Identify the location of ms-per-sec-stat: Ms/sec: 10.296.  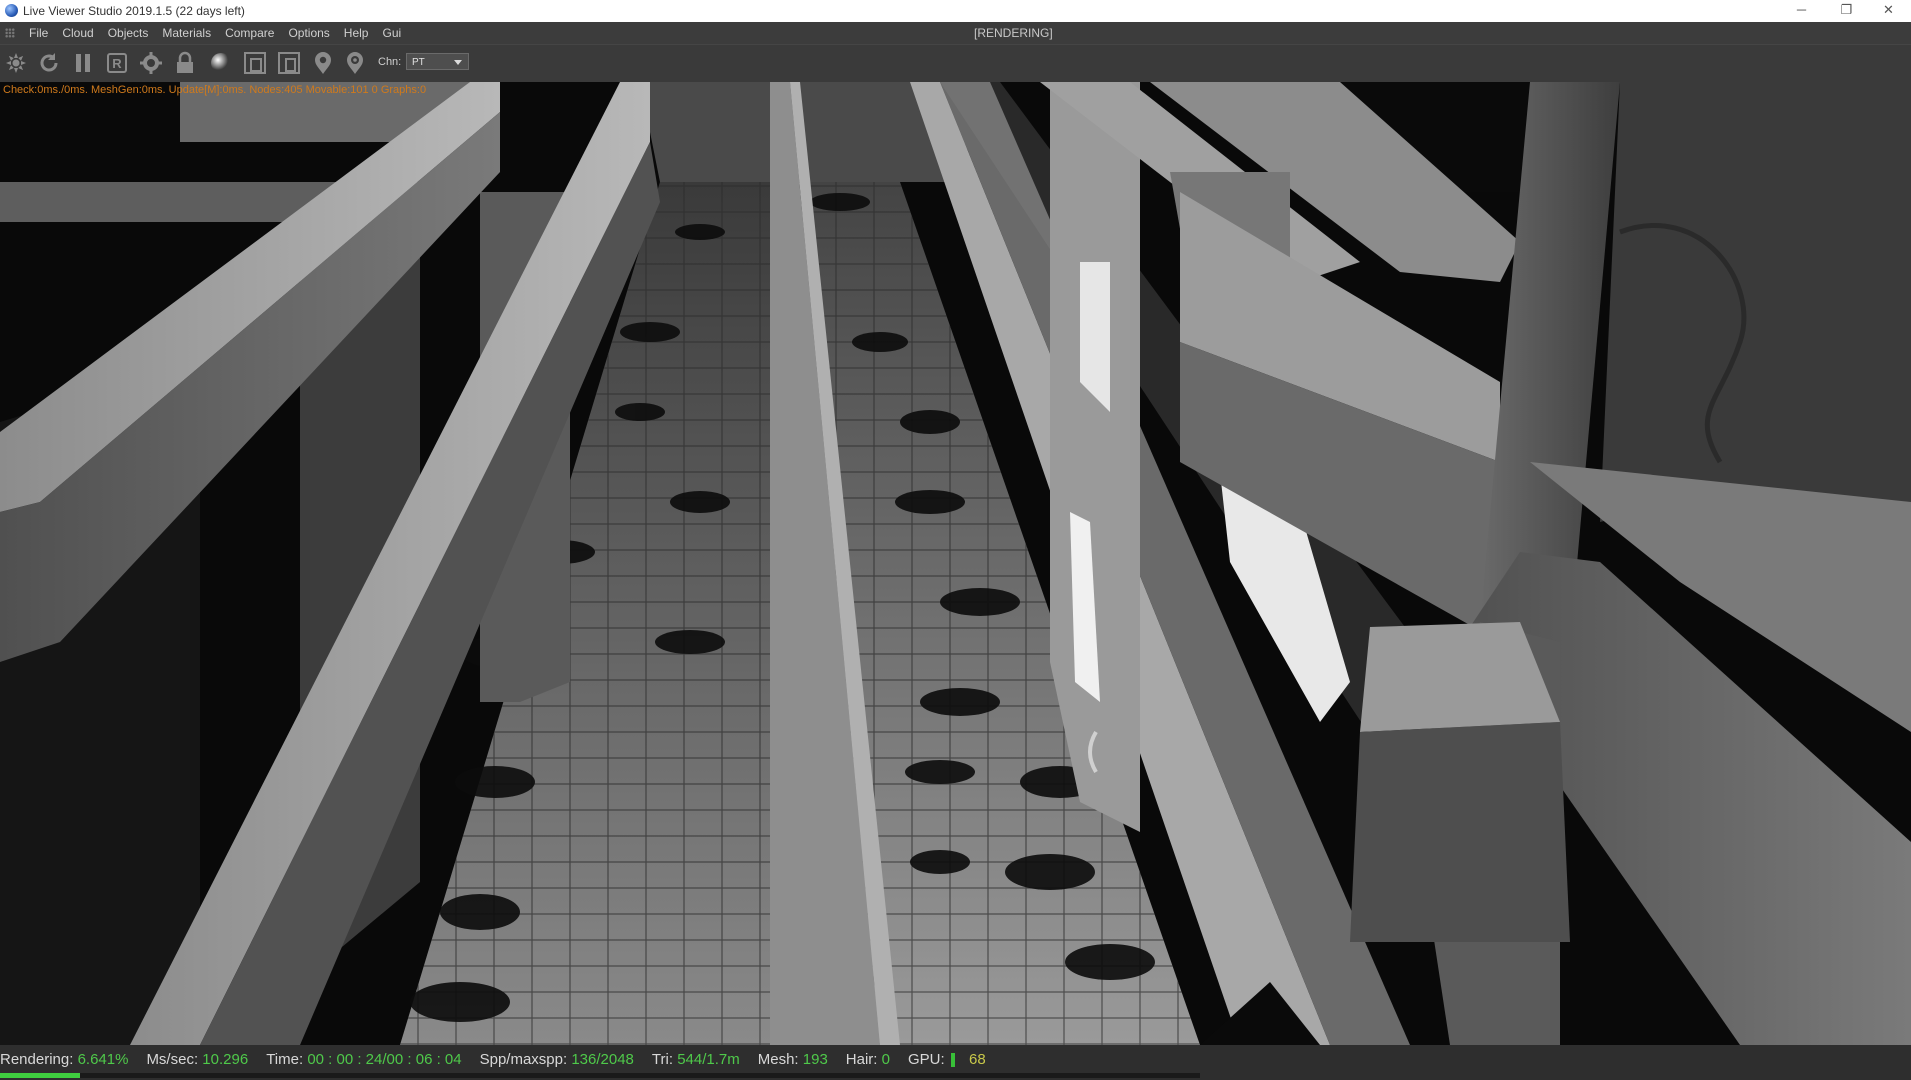
(197, 1059).